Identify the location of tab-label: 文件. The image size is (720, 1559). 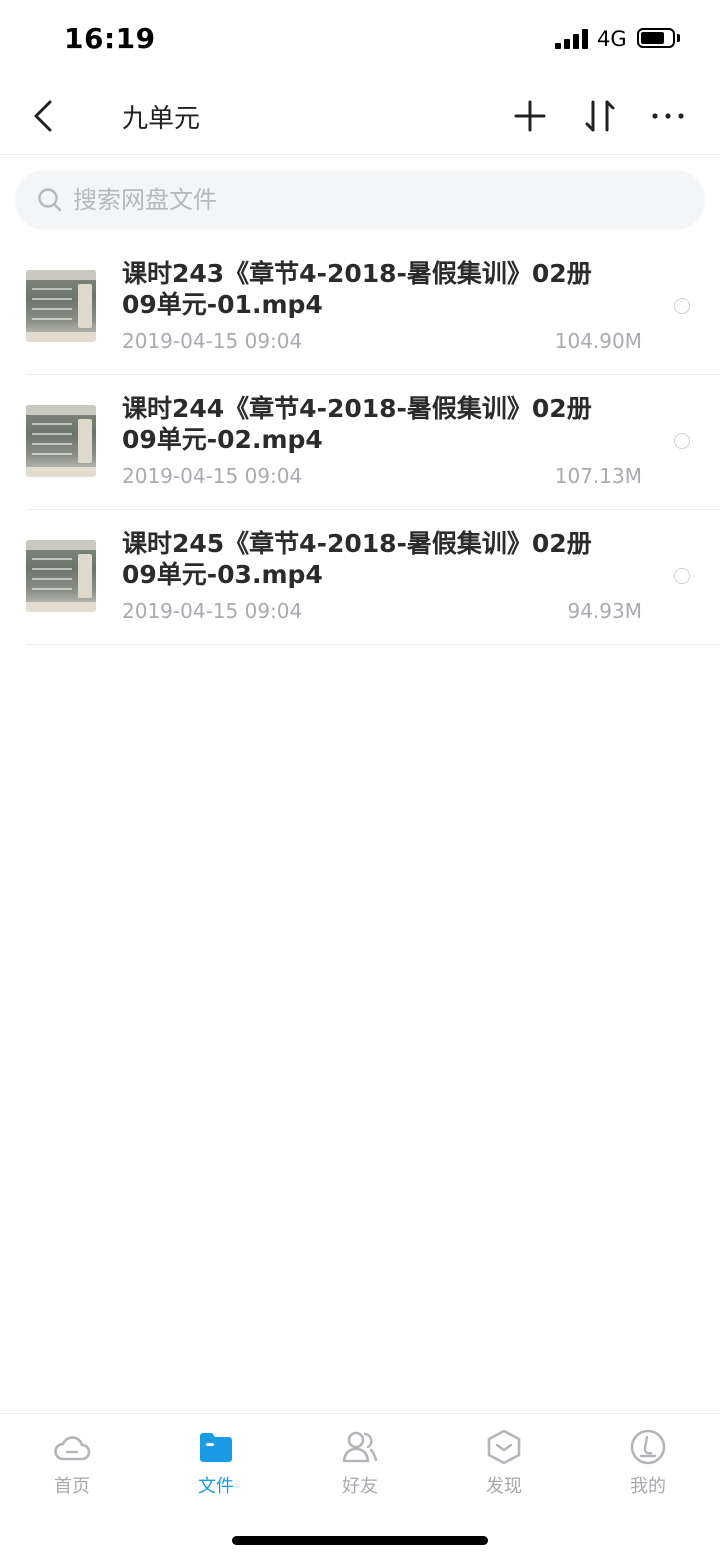
(216, 1486).